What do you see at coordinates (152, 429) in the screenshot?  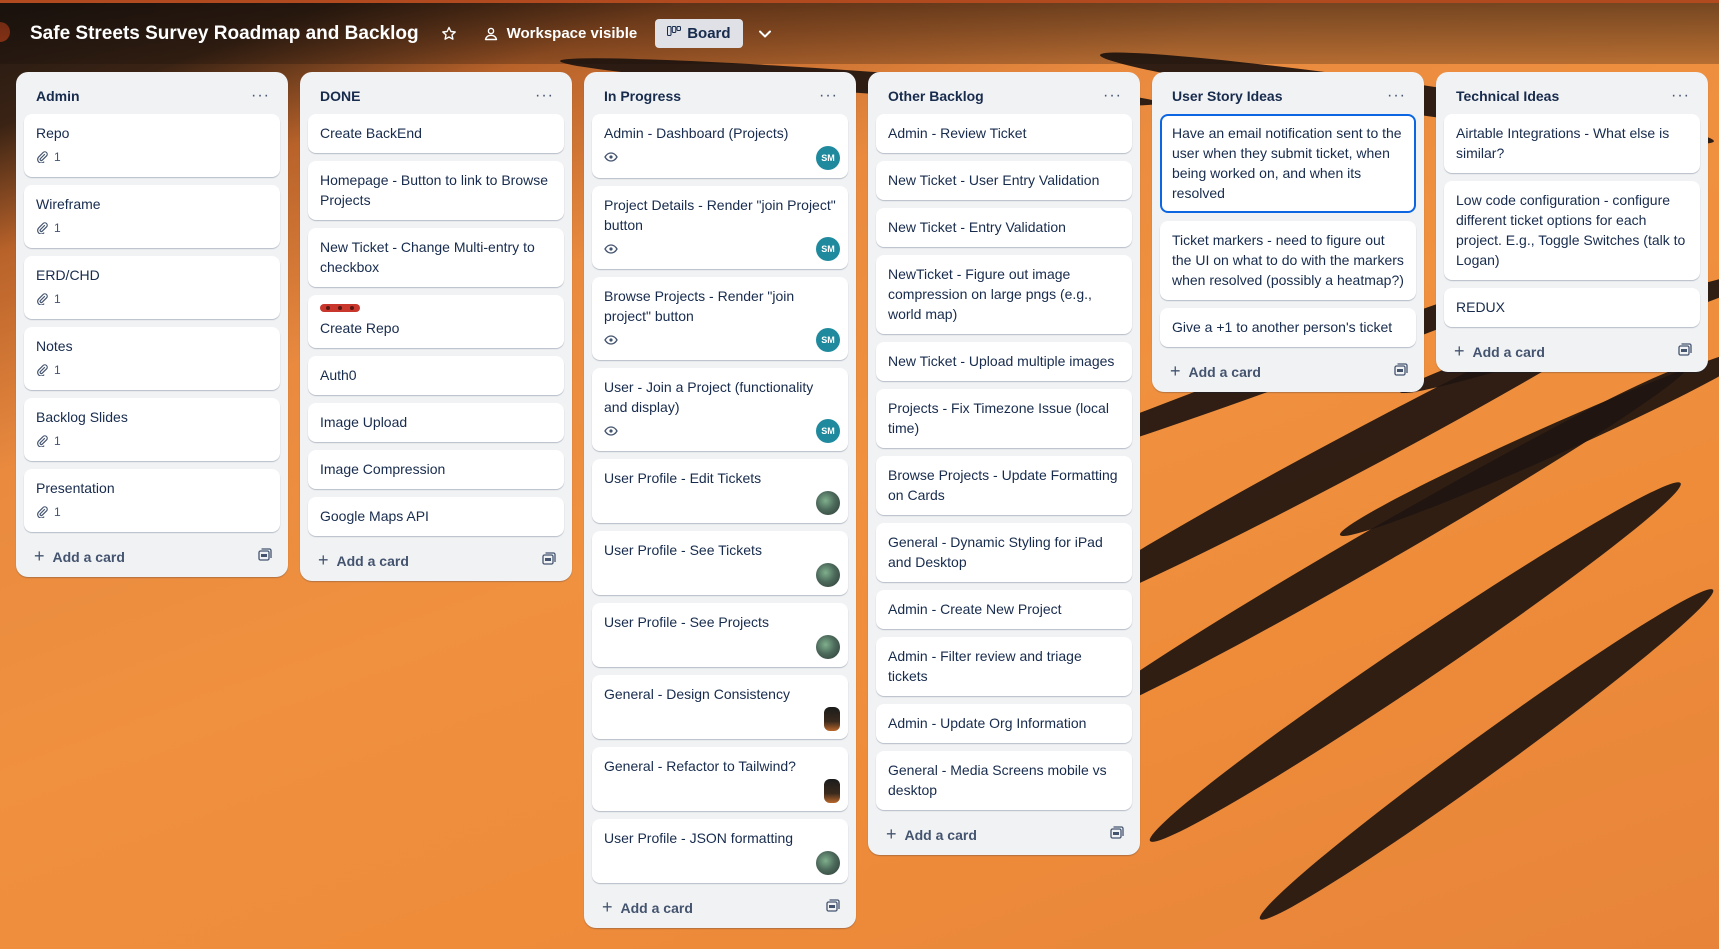 I see `card: Backlog Slides 1` at bounding box center [152, 429].